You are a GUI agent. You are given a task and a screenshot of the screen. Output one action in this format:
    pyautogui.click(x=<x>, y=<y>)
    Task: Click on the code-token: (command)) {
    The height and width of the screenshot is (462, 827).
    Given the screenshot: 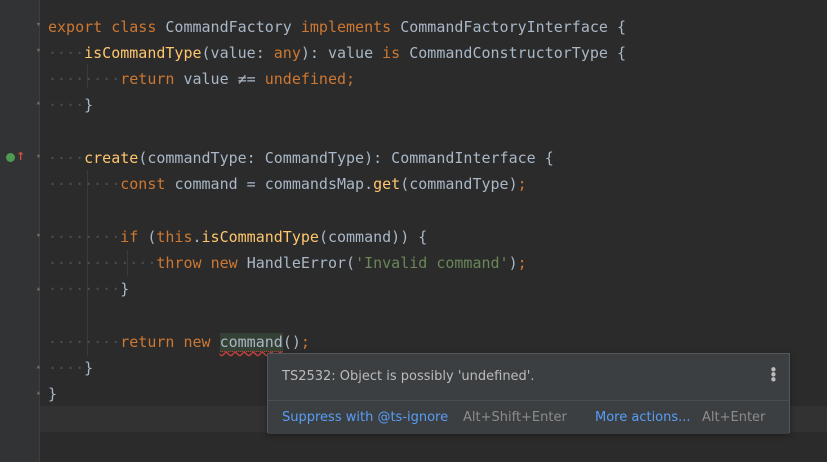 What is the action you would take?
    pyautogui.click(x=373, y=237)
    